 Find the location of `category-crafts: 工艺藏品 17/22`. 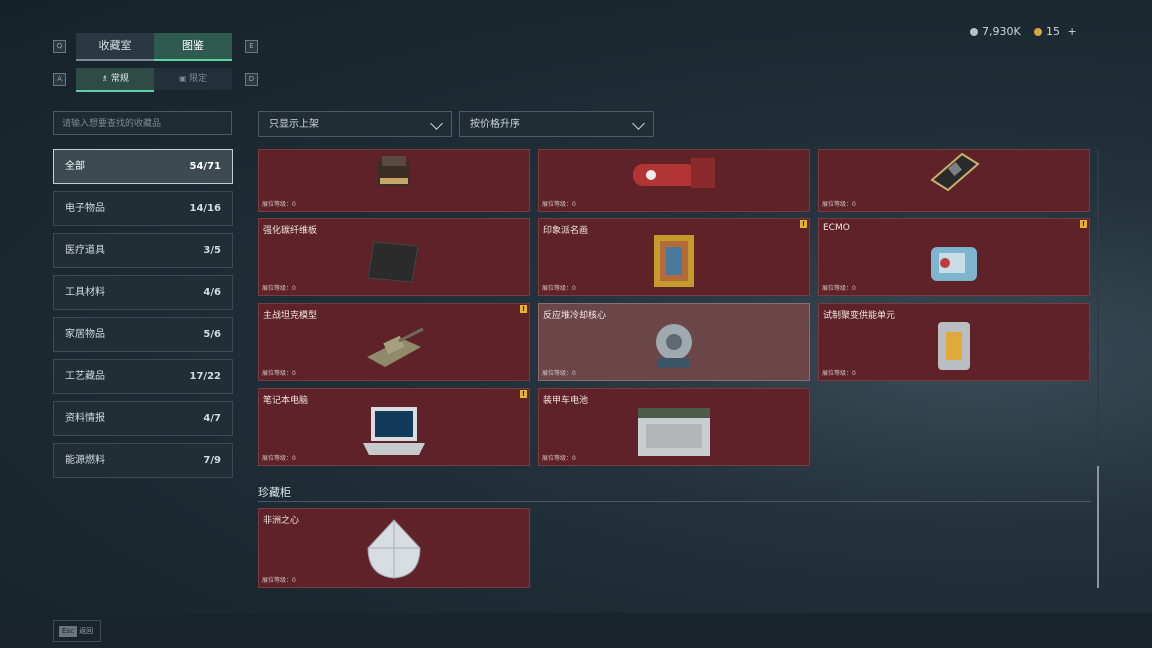

category-crafts: 工艺藏品 17/22 is located at coordinates (143, 376).